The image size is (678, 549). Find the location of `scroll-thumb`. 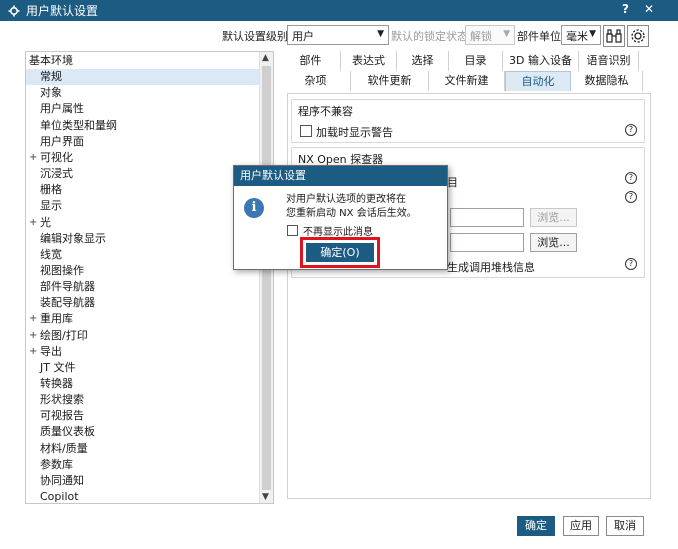

scroll-thumb is located at coordinates (266, 278).